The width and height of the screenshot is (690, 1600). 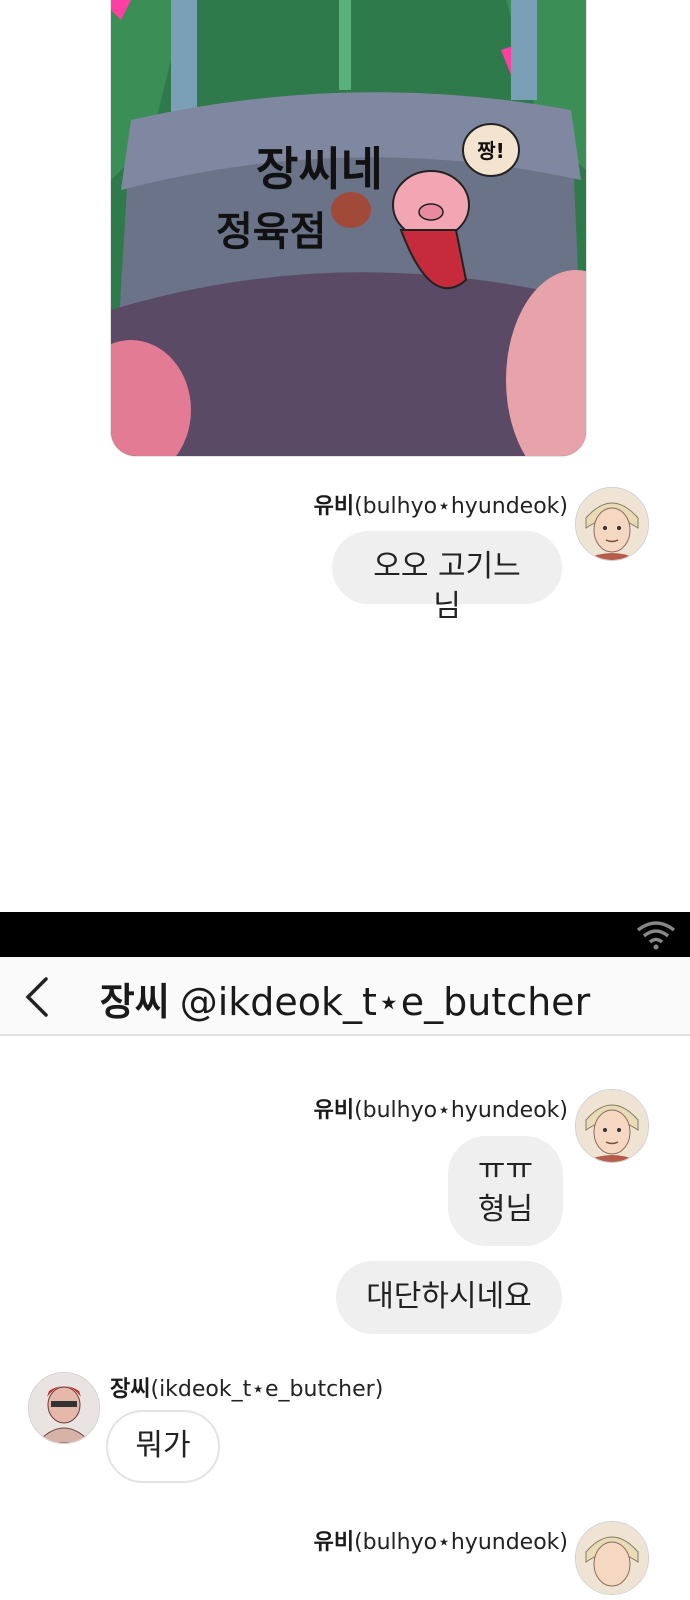 What do you see at coordinates (491, 151) in the screenshot?
I see `speech-text: 짱!` at bounding box center [491, 151].